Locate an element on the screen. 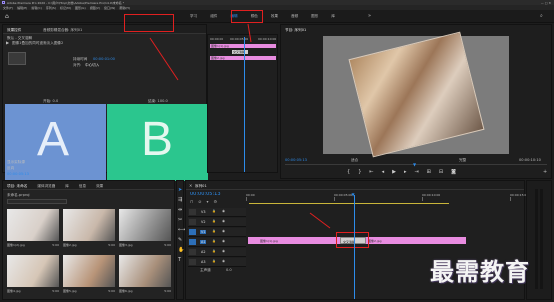  watermark: 最需教育 is located at coordinates (480, 271).